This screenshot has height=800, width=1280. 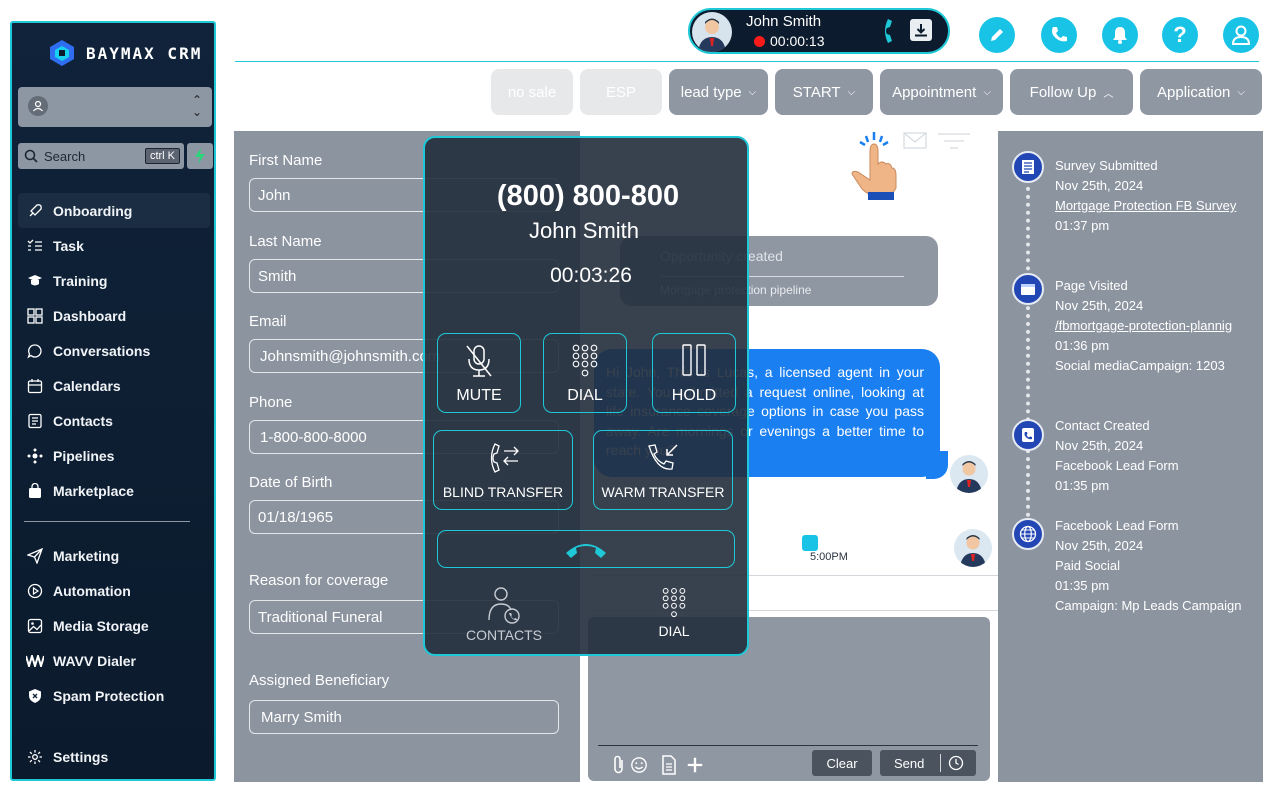 I want to click on stage-start: START ⌵, so click(x=824, y=92).